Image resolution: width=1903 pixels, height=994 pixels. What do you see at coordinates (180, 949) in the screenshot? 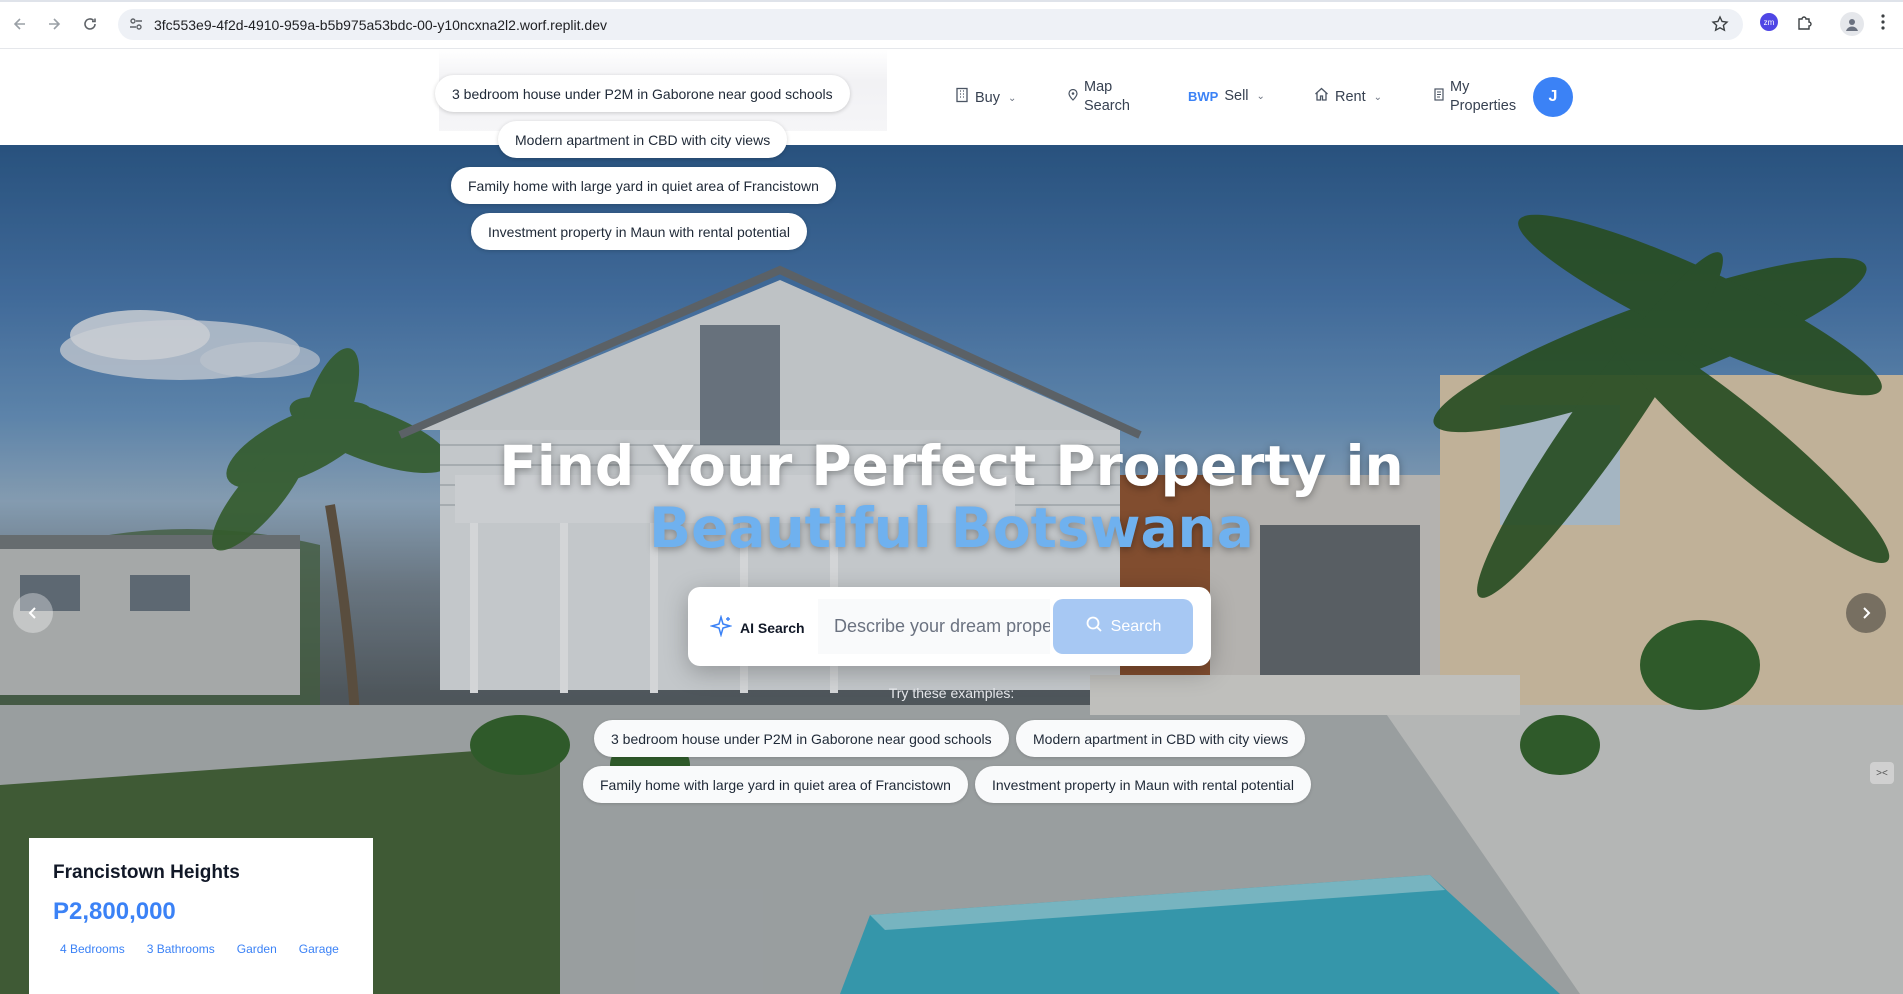
I see `feature-tag: 3 Bathrooms` at bounding box center [180, 949].